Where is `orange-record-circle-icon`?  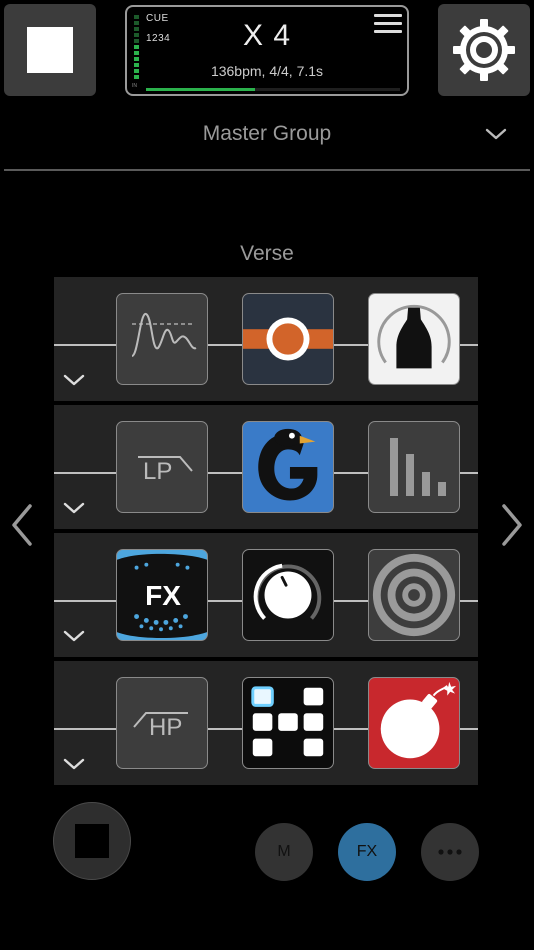
orange-record-circle-icon is located at coordinates (288, 339).